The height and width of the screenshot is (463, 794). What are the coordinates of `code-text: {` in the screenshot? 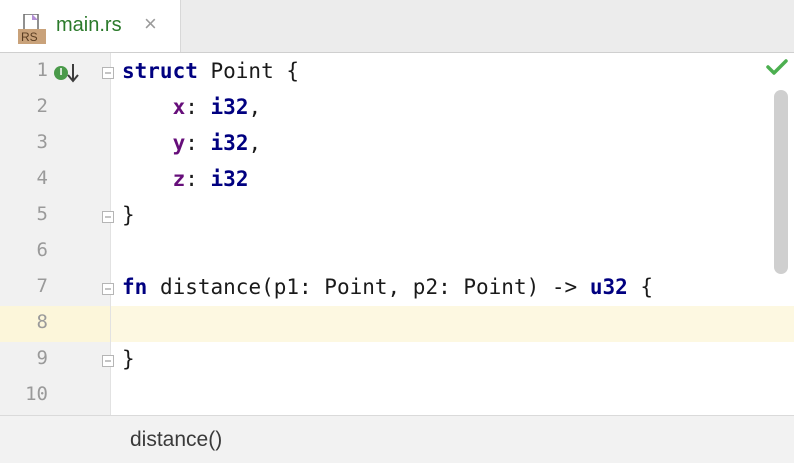 It's located at (640, 287).